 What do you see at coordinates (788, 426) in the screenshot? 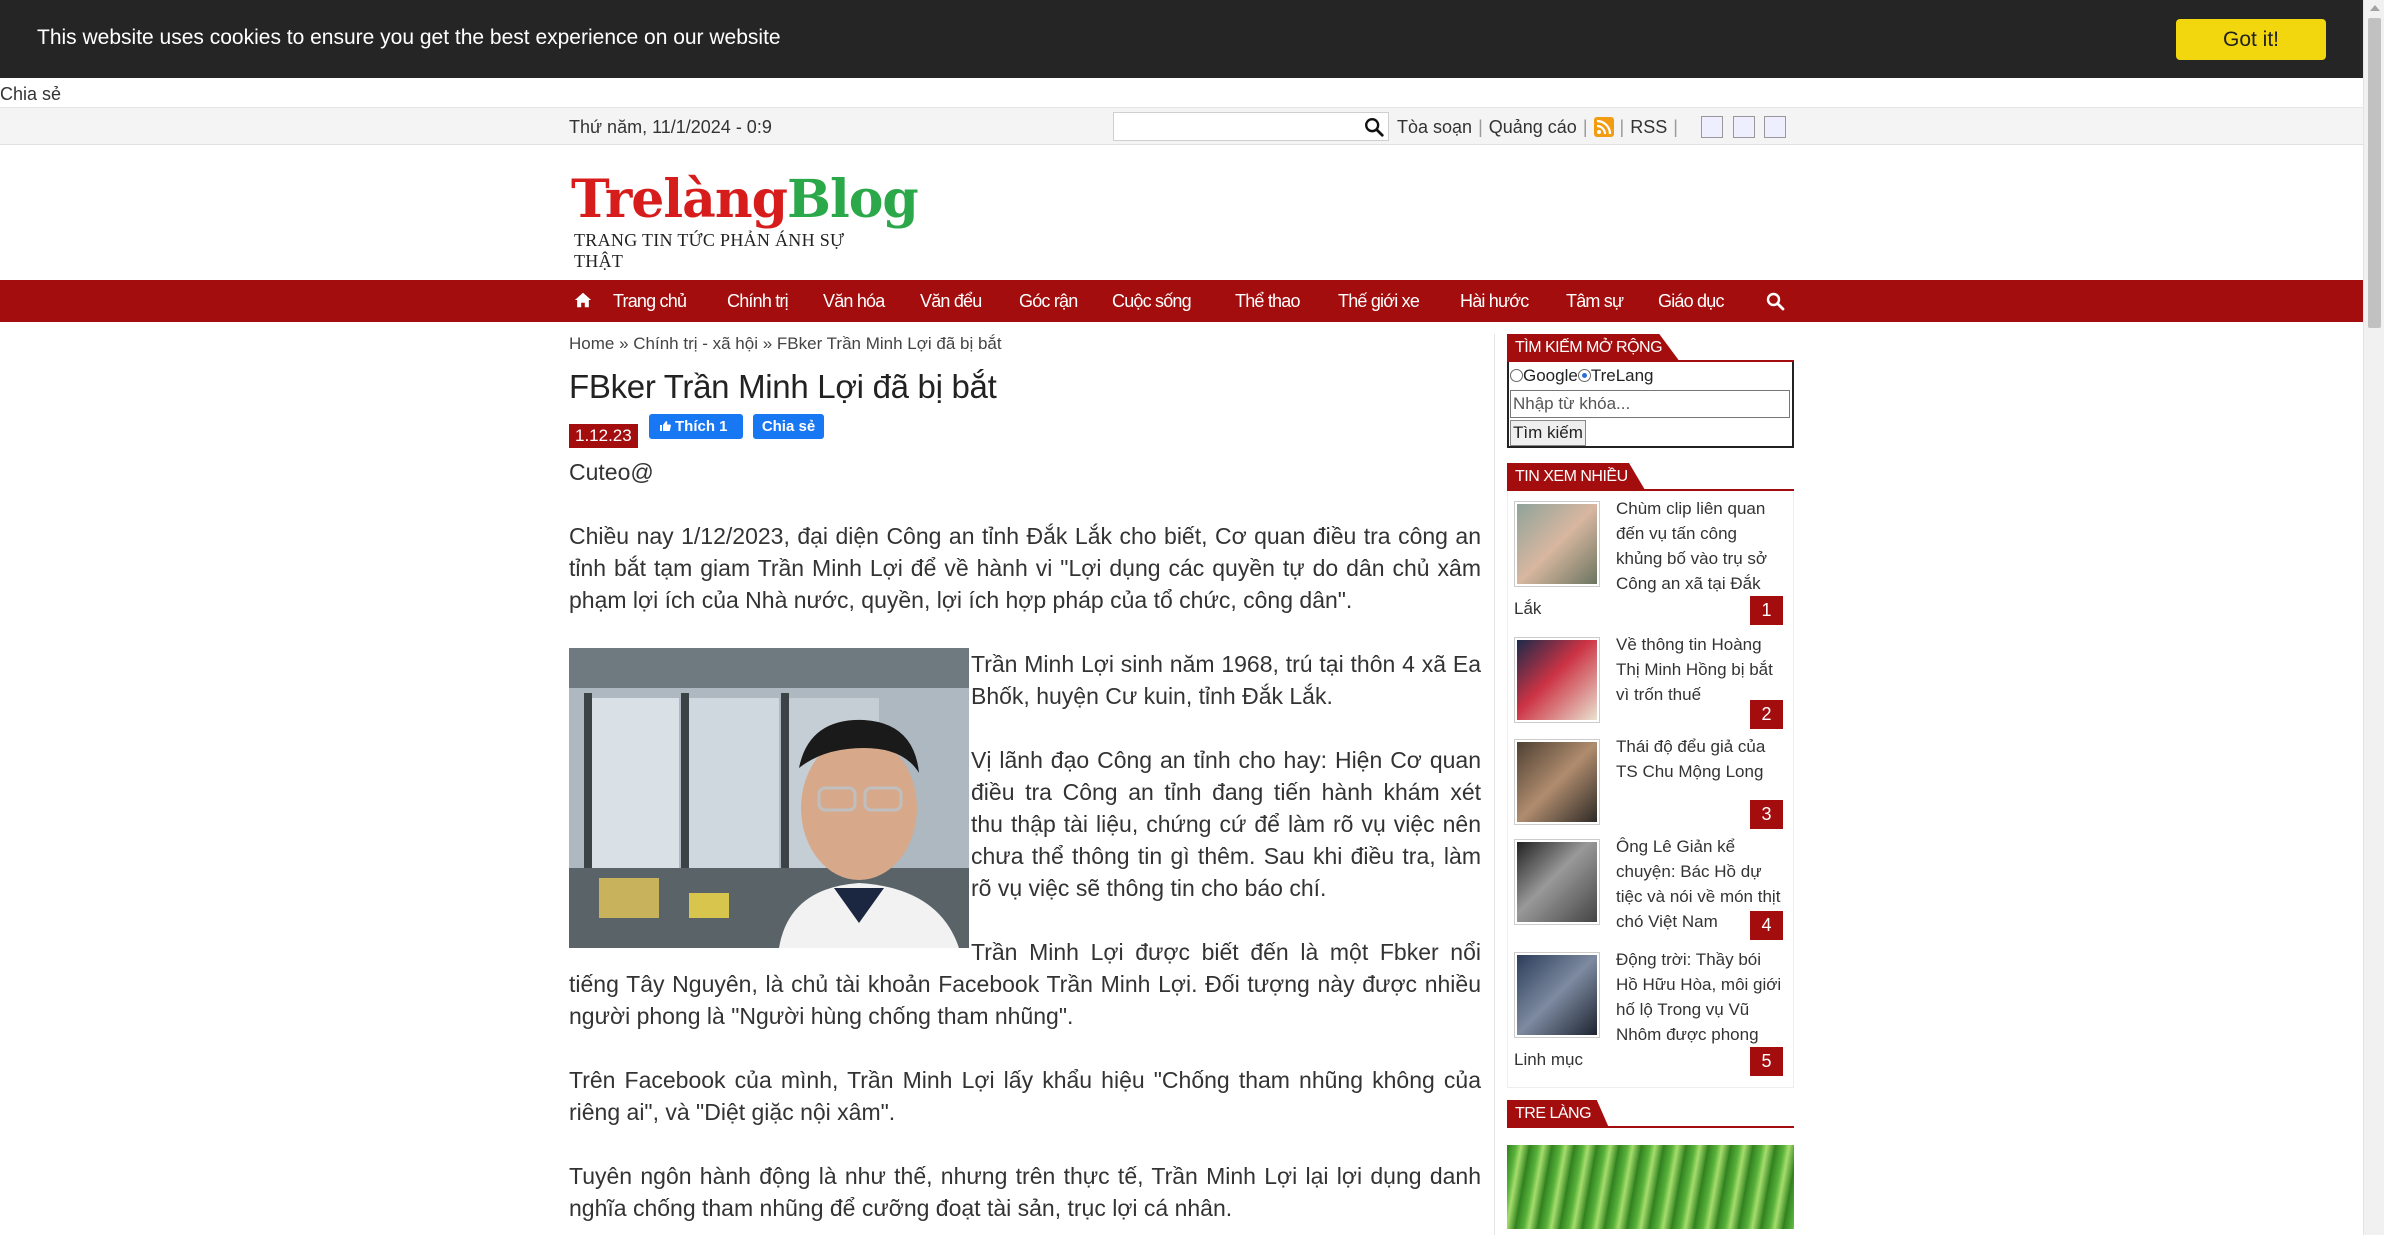
I see `facebook-share-button: Chia sẻ` at bounding box center [788, 426].